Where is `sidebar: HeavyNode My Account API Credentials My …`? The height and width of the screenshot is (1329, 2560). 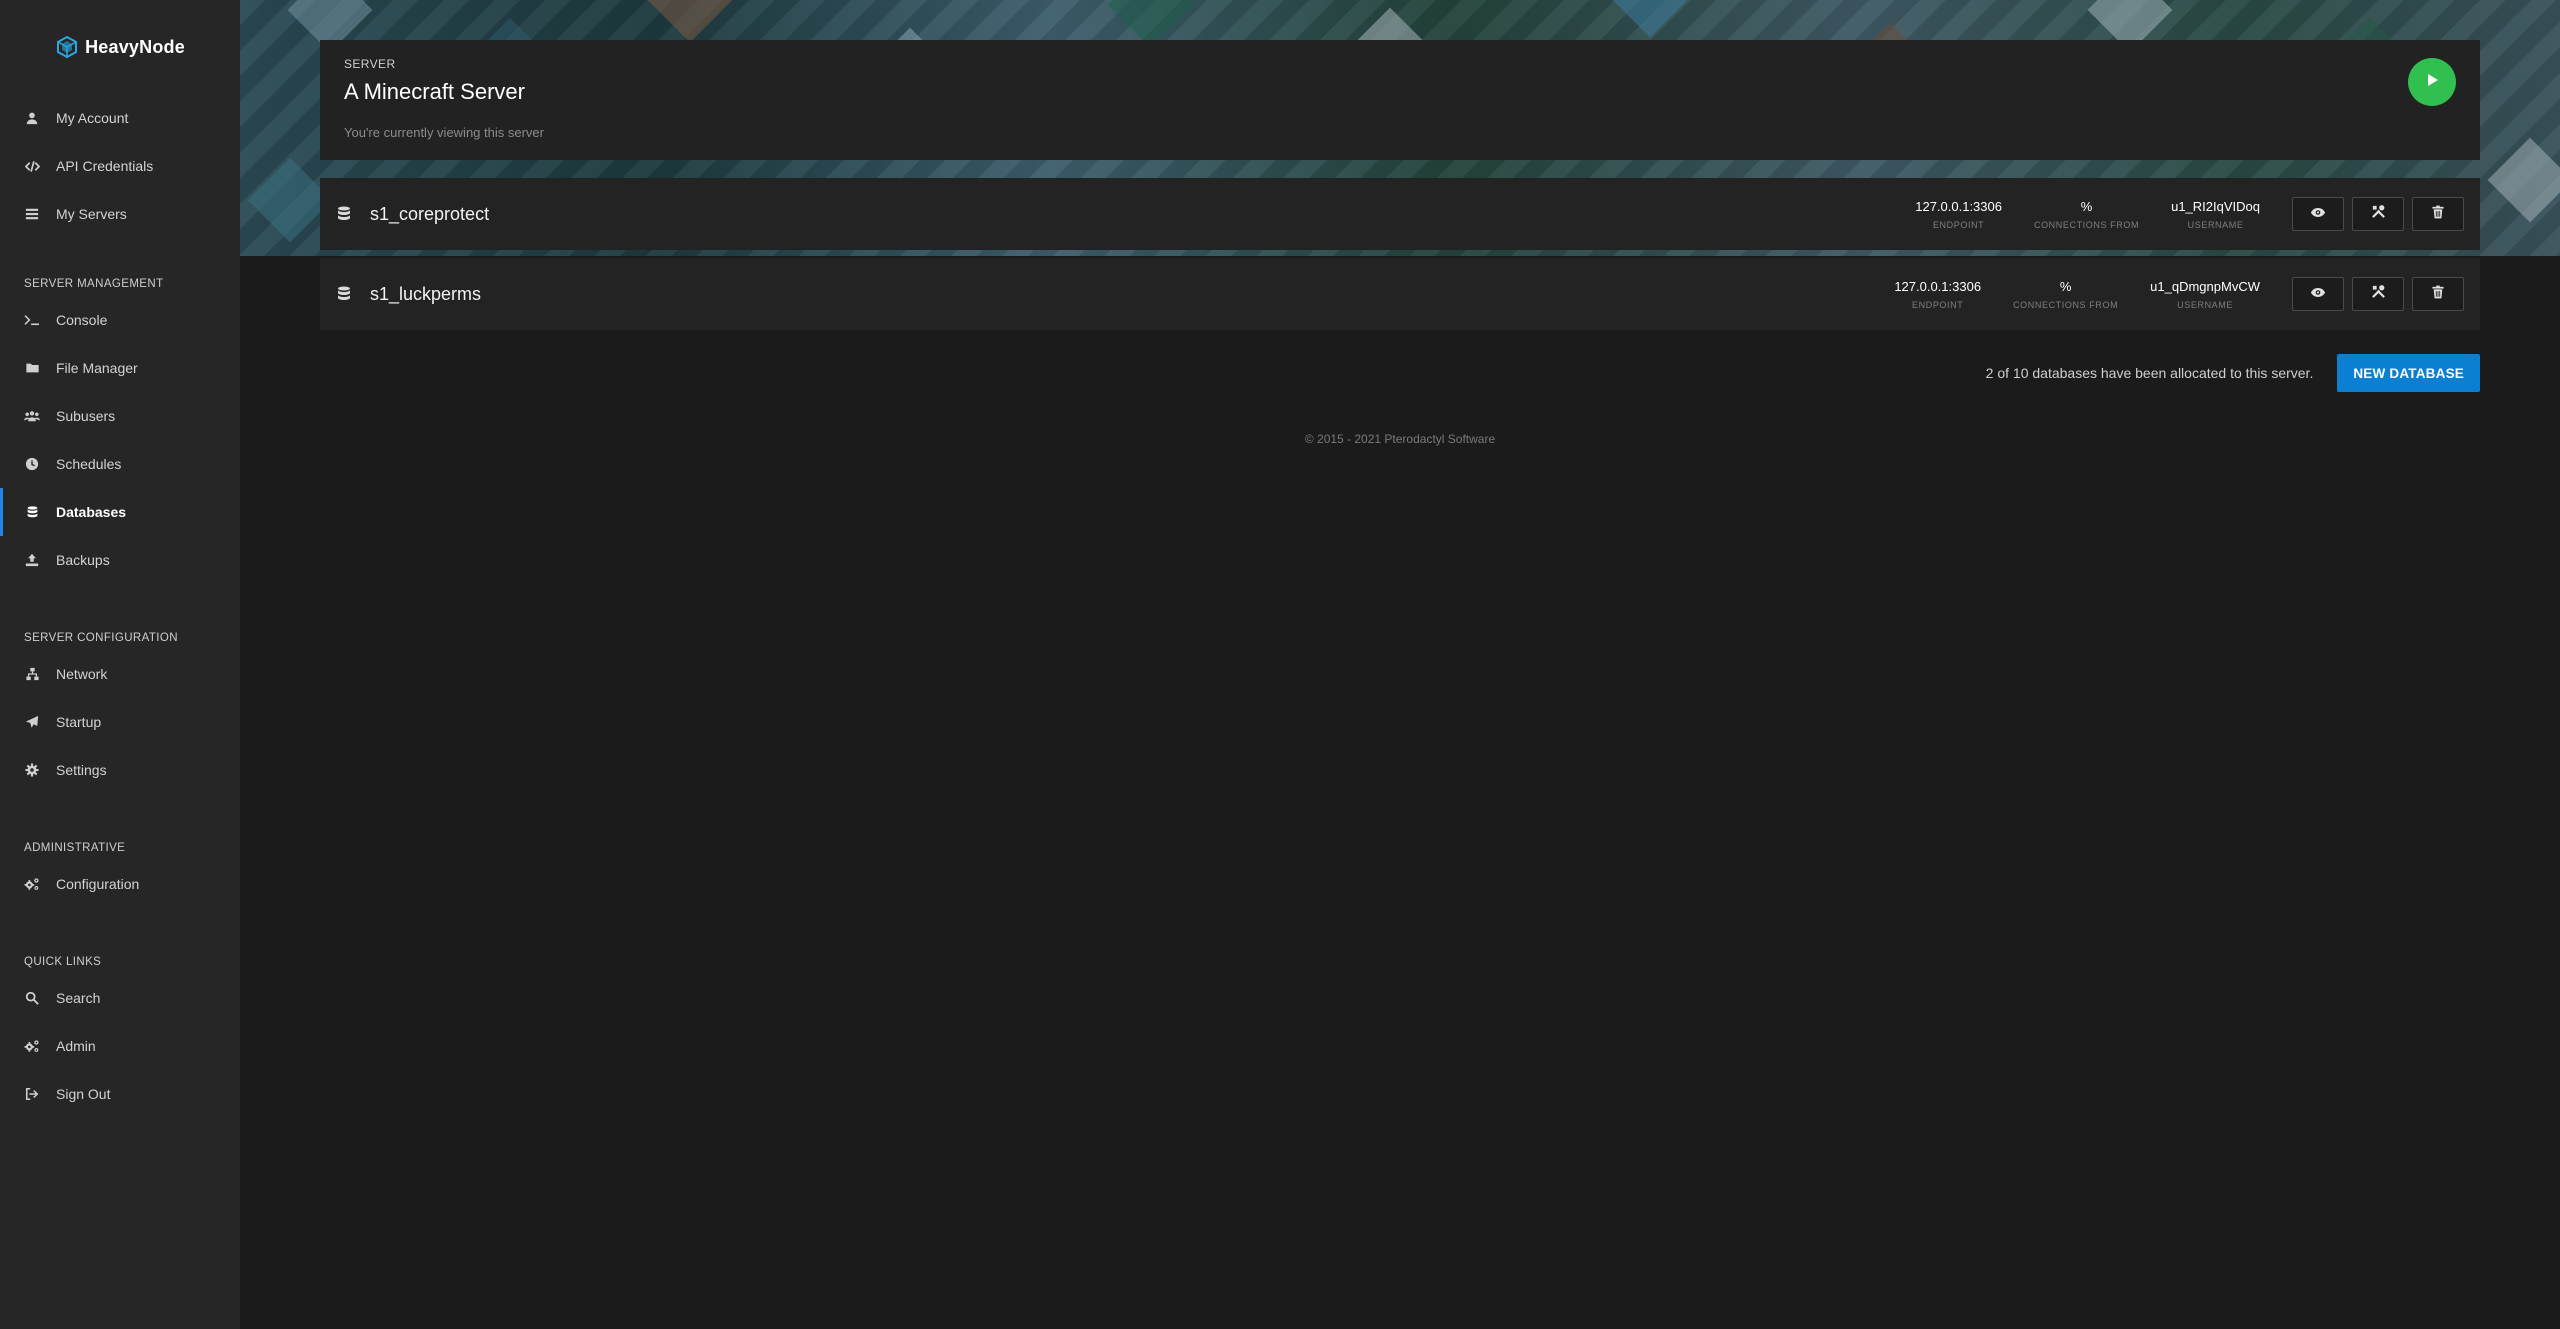
sidebar: HeavyNode My Account API Credentials My … is located at coordinates (120, 664).